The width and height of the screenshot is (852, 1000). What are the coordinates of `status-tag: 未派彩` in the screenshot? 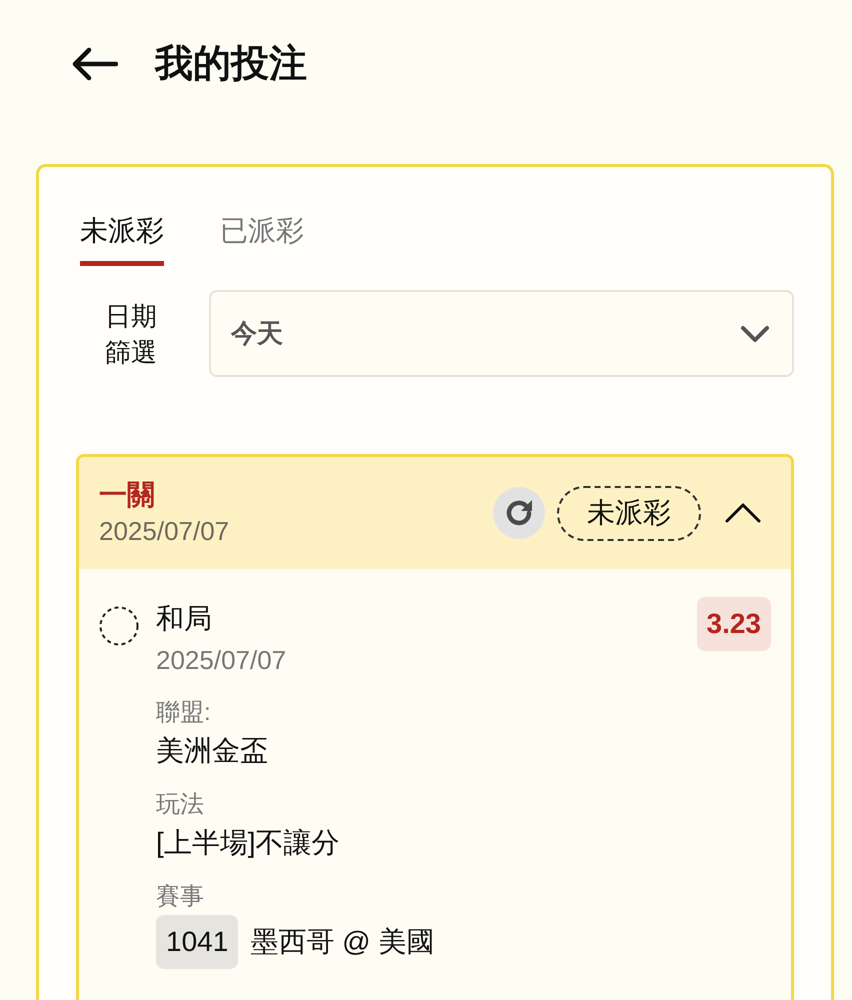 It's located at (629, 513).